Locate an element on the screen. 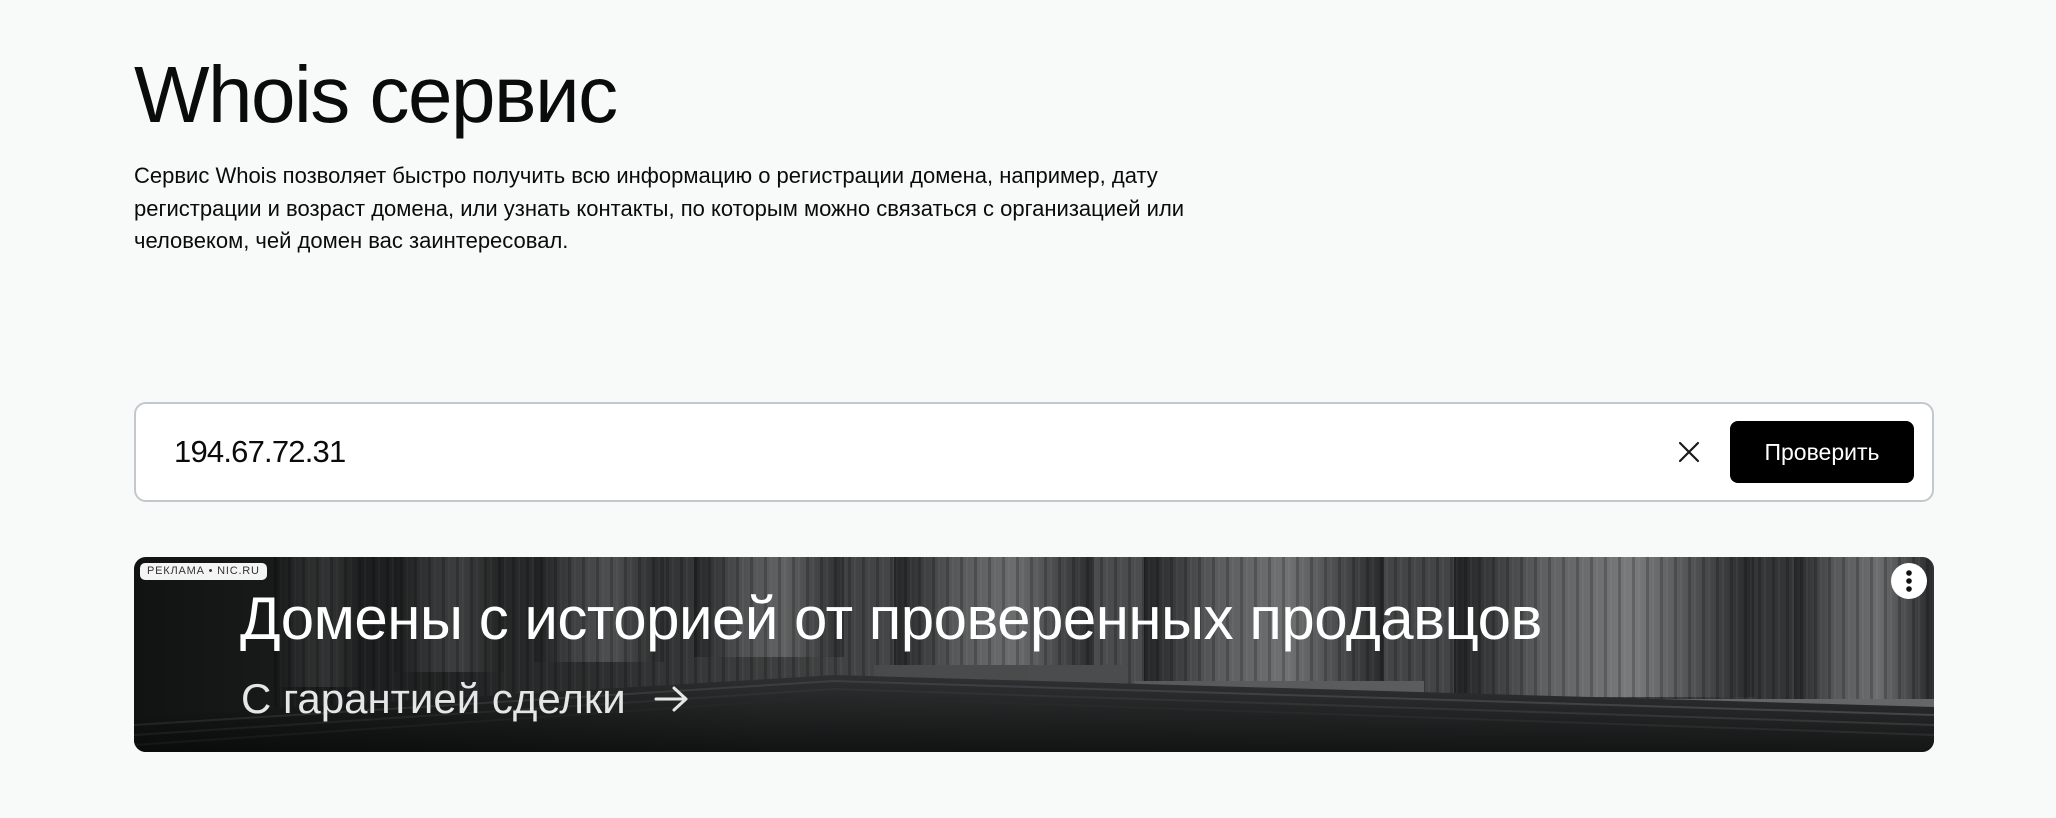  more-vertical-icon is located at coordinates (1909, 581).